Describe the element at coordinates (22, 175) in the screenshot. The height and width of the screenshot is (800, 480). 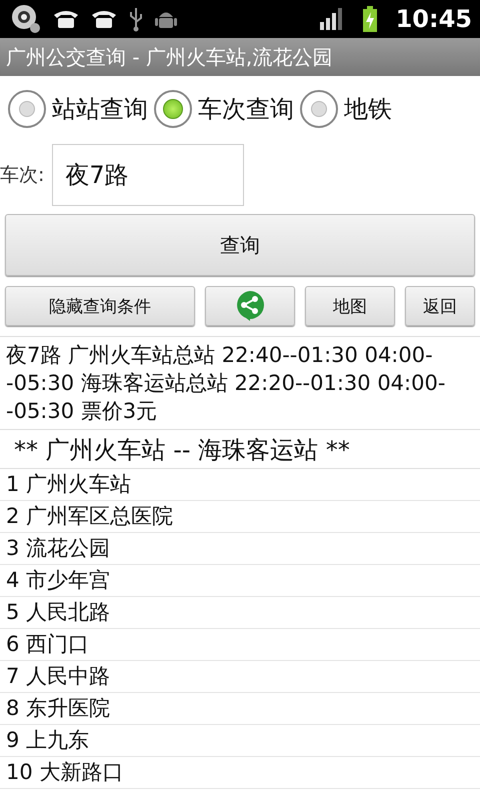
I see `field-label: 车次:` at that location.